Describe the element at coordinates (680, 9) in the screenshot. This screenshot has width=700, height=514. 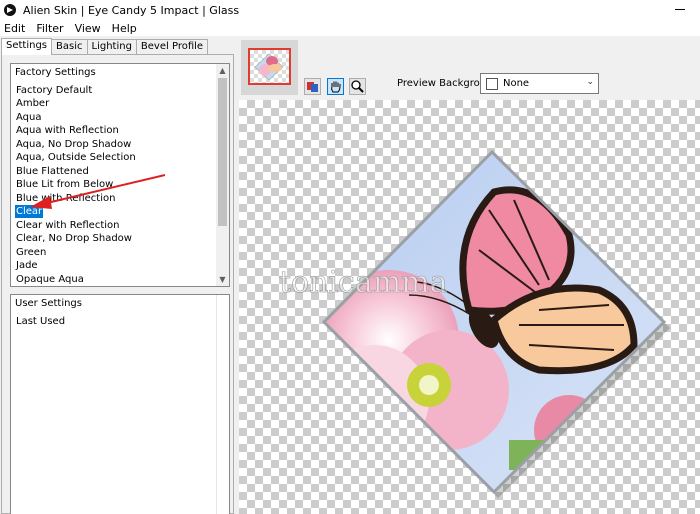
I see `minimize-icon` at that location.